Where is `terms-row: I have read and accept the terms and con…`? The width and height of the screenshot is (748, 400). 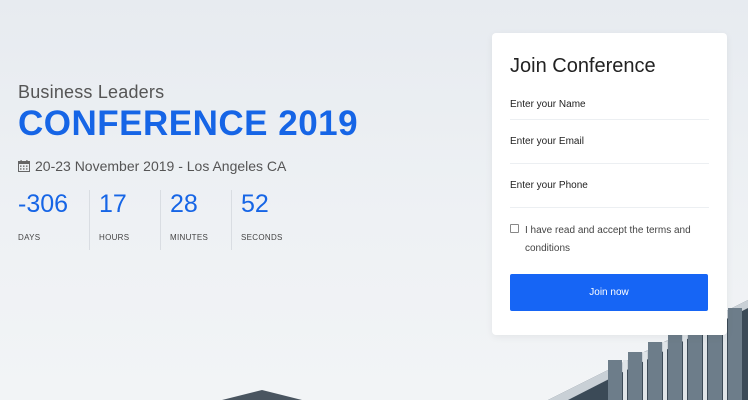 terms-row: I have read and accept the terms and con… is located at coordinates (609, 240).